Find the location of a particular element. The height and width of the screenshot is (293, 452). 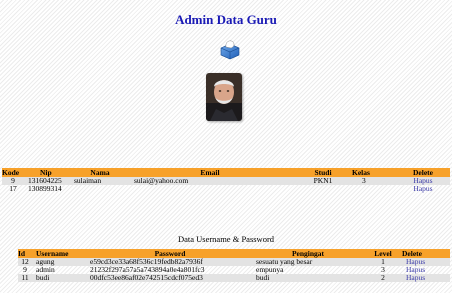

cell-kelas: 3 is located at coordinates (374, 181).